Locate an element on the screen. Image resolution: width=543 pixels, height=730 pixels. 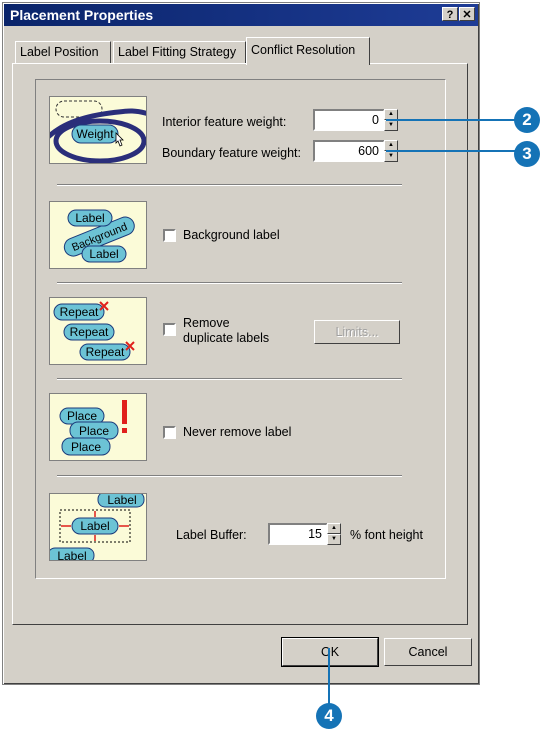
place-icon-text-1: Place is located at coordinates (82, 416).